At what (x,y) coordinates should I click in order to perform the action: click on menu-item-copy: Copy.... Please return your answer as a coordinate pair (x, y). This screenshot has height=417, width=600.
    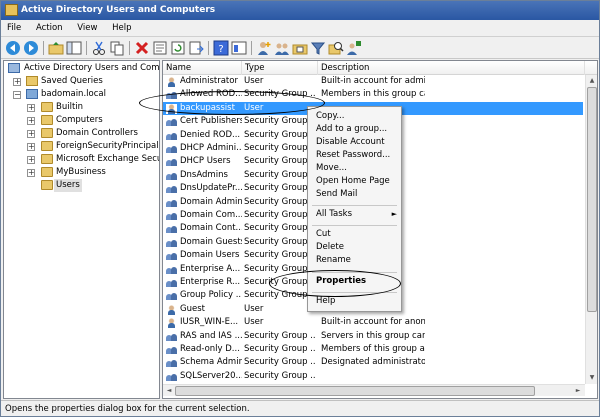
    Looking at the image, I should click on (354, 116).